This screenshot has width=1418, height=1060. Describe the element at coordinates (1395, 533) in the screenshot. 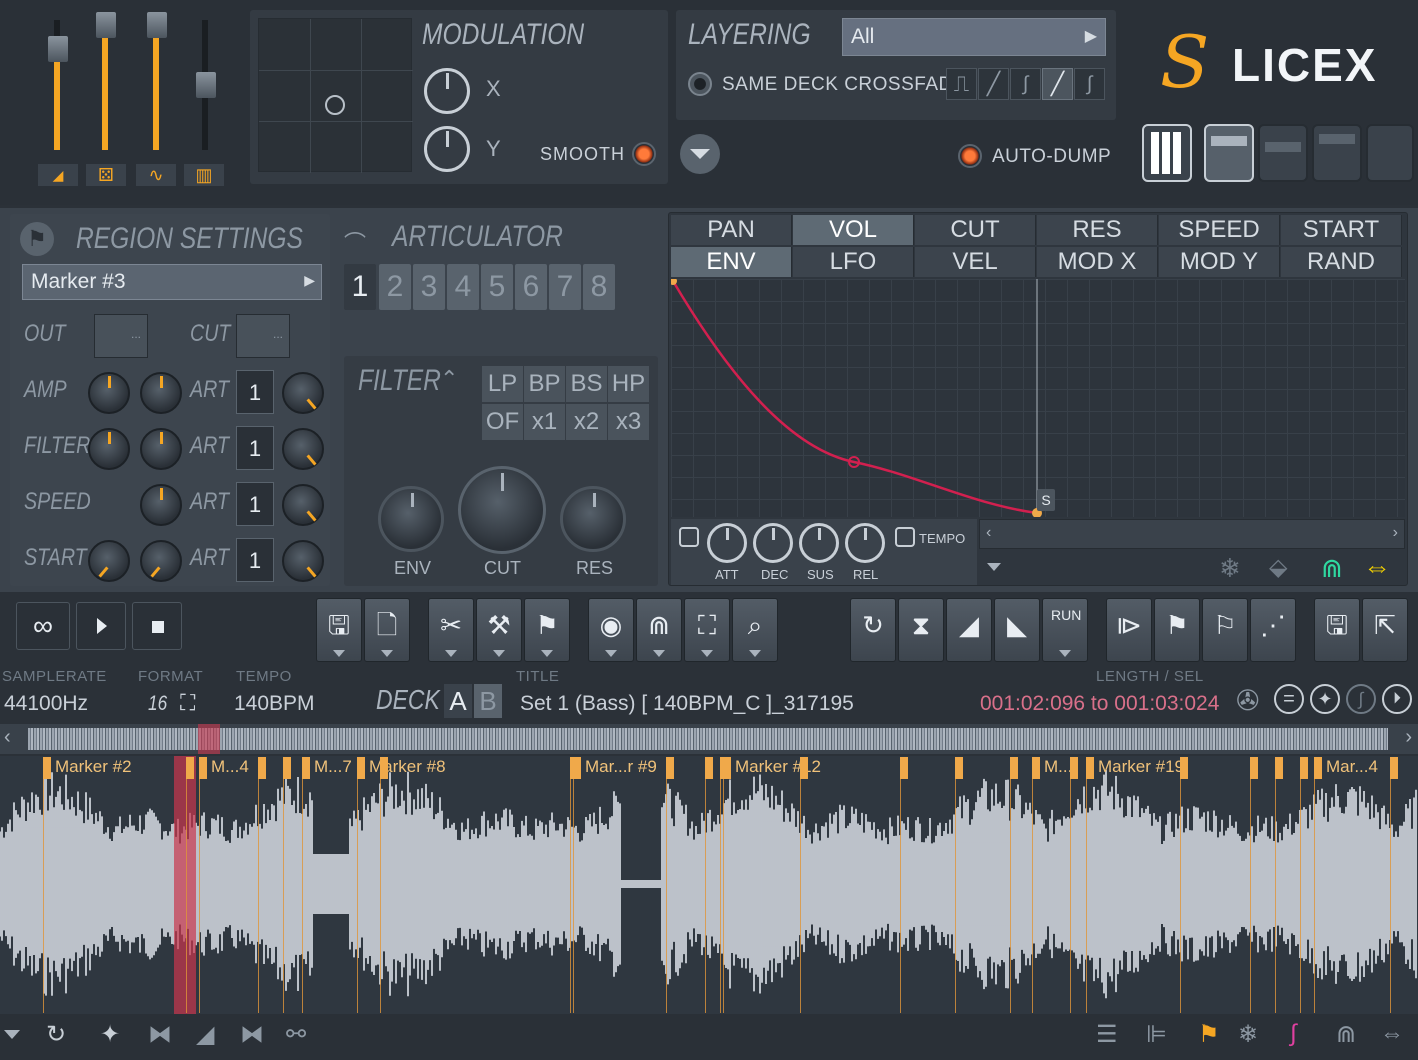

I see `chevron-right-icon: ›` at that location.